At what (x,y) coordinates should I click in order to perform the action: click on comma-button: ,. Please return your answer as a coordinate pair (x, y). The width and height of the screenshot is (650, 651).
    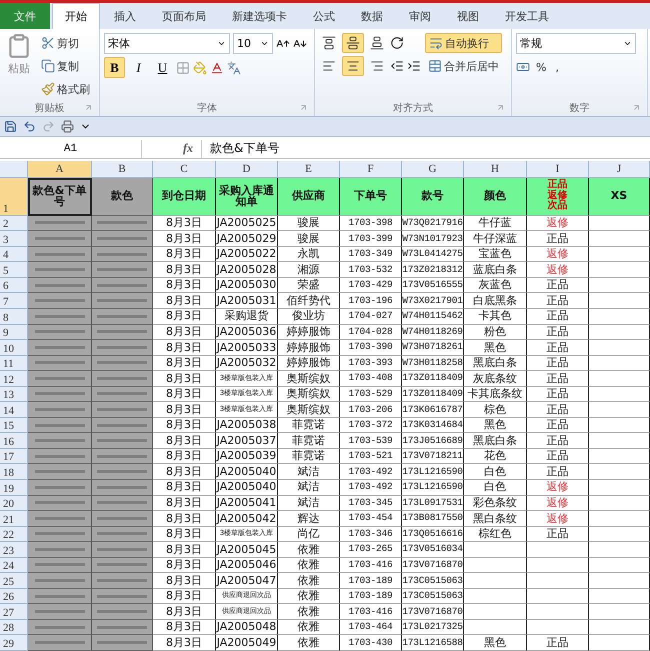
    Looking at the image, I should click on (557, 67).